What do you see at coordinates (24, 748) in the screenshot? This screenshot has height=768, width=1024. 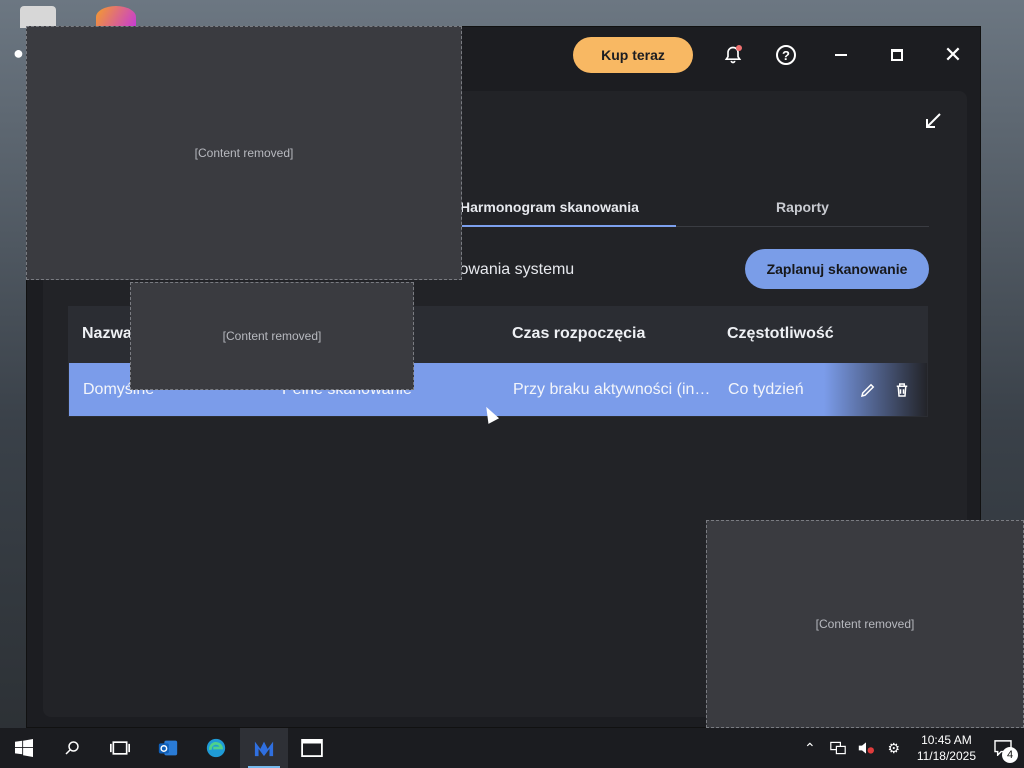 I see `start-button` at bounding box center [24, 748].